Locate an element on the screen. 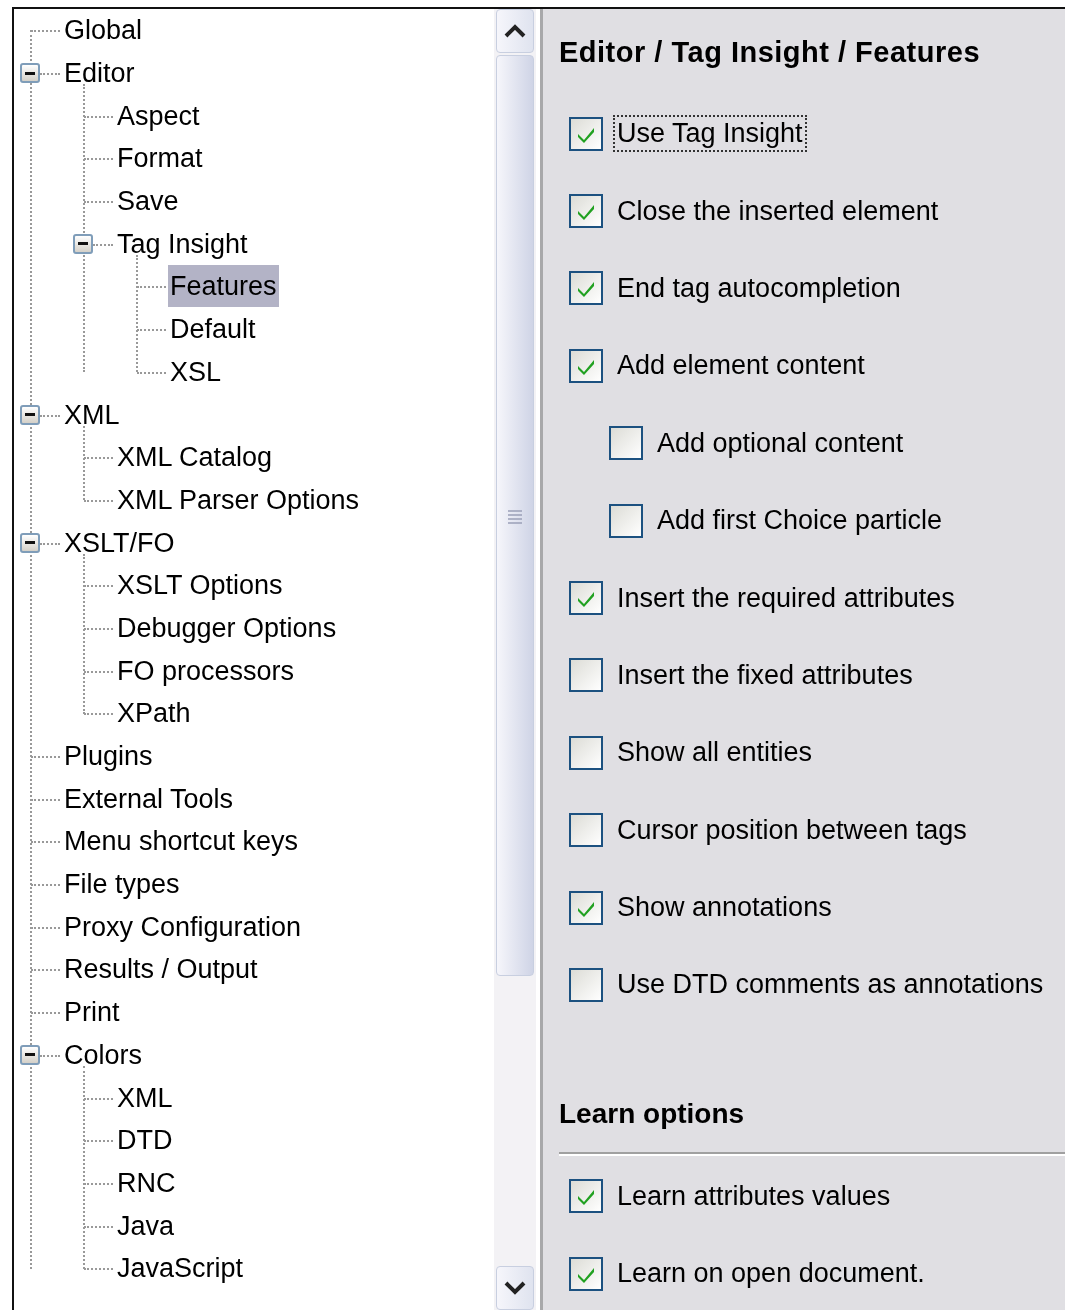  panel-title: Editor / Tag Insight / Features is located at coordinates (770, 52).